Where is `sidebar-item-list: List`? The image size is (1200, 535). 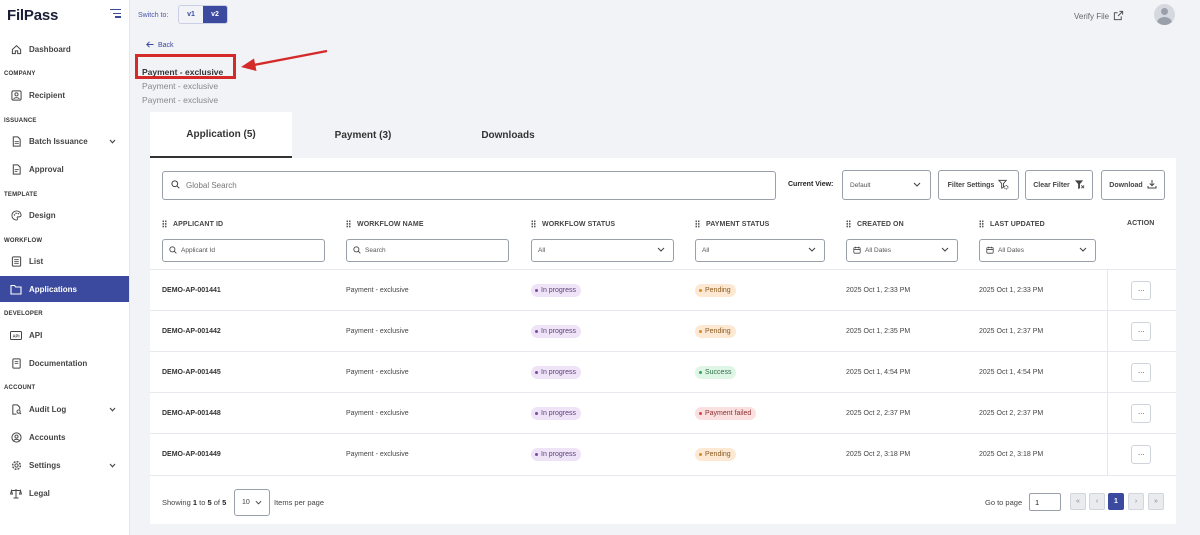 sidebar-item-list: List is located at coordinates (64, 261).